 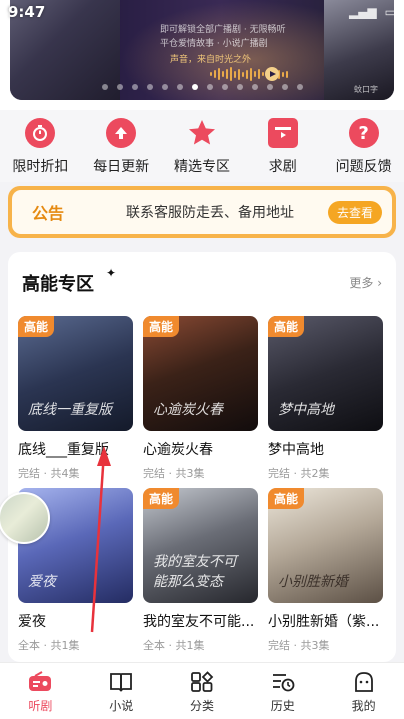 What do you see at coordinates (325, 545) in the screenshot?
I see `drama-cover: 高能 小别胜新婚` at bounding box center [325, 545].